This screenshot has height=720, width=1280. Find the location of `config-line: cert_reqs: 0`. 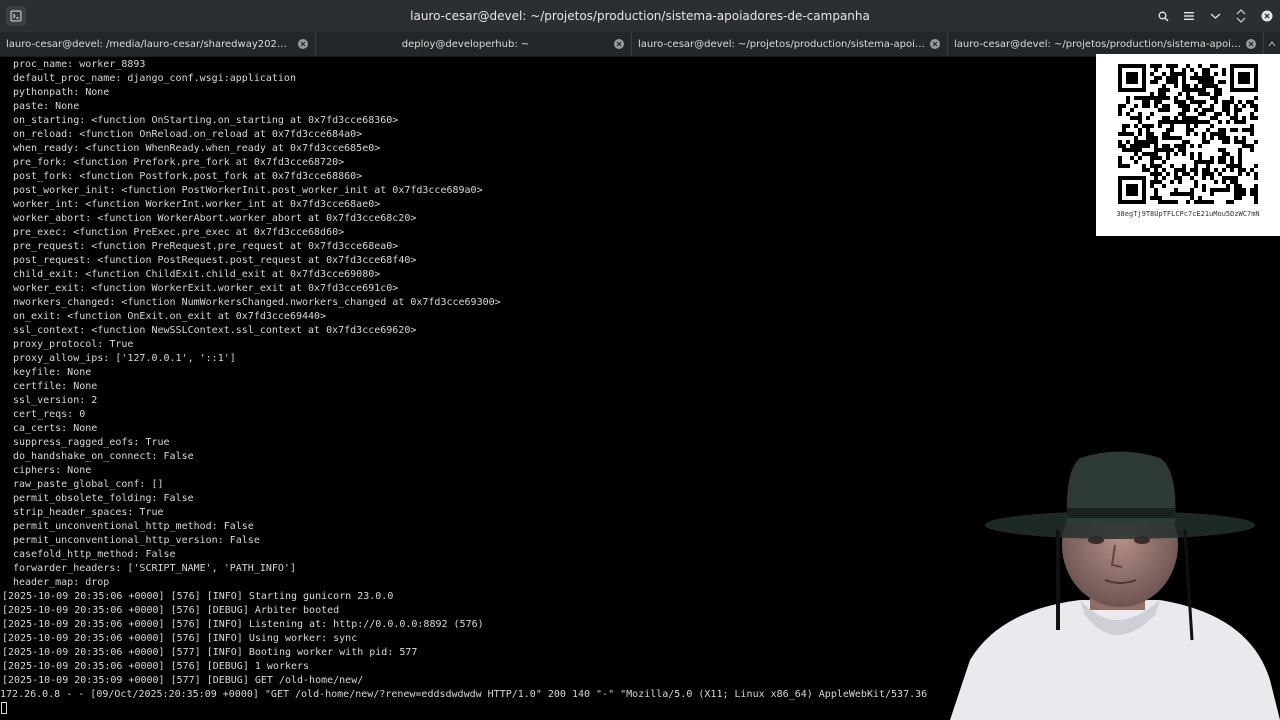

config-line: cert_reqs: 0 is located at coordinates (49, 414).